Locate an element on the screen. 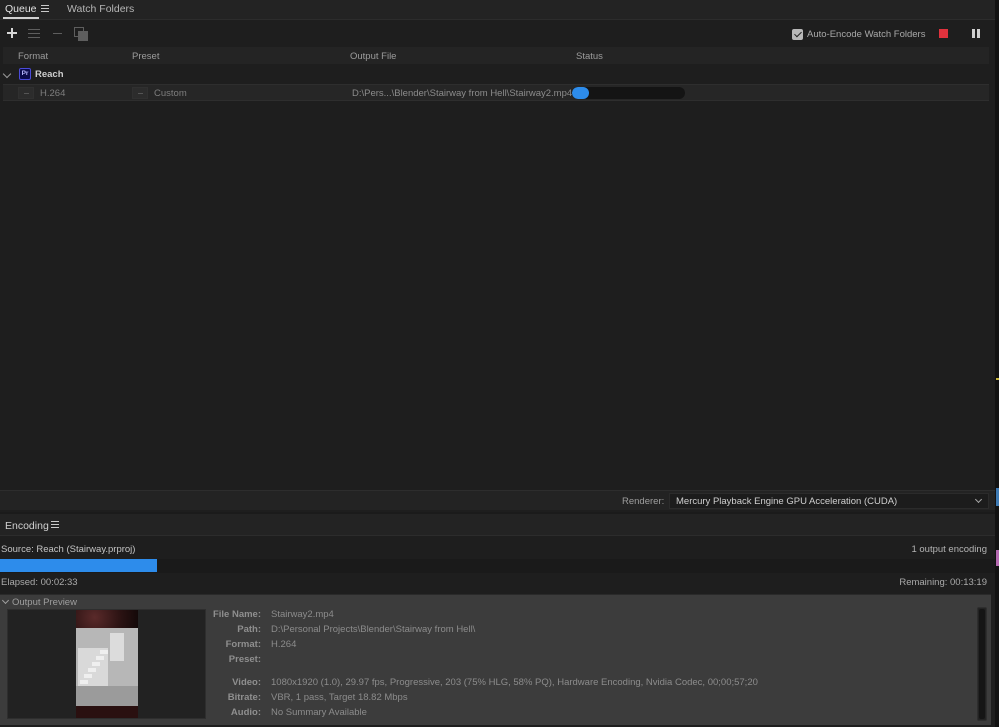  output-preview-scrollbar is located at coordinates (982, 664).